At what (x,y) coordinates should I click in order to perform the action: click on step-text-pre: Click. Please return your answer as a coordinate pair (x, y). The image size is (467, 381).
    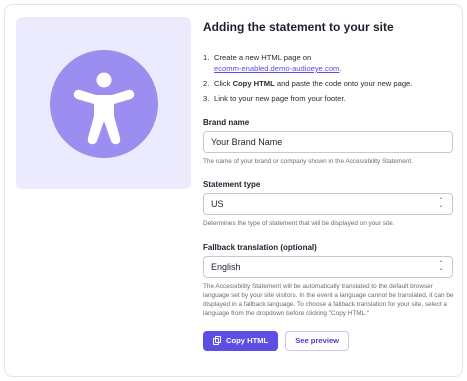
    Looking at the image, I should click on (223, 83).